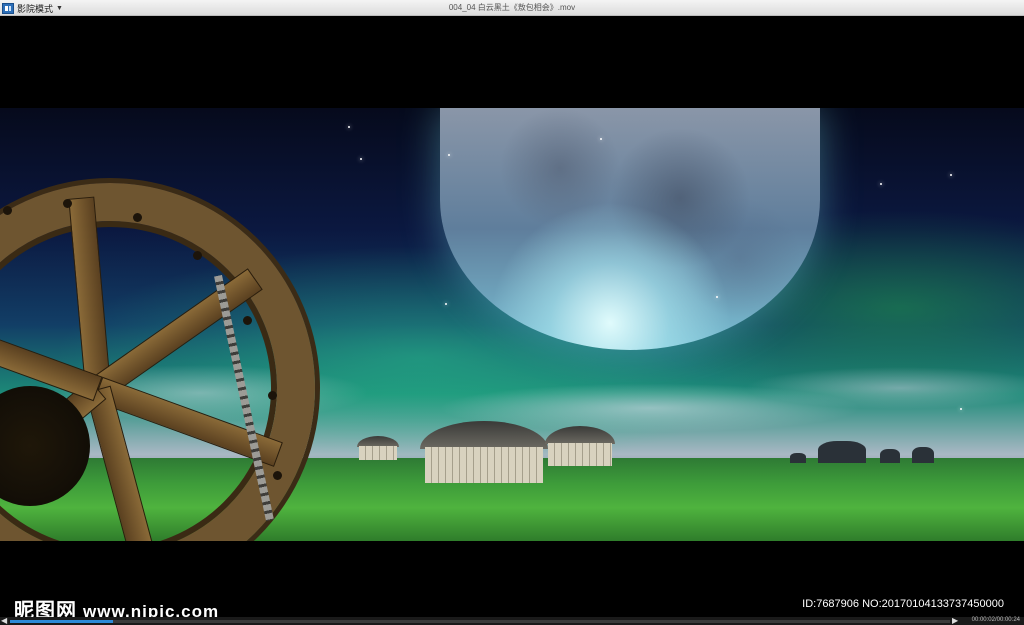 This screenshot has height=625, width=1024. Describe the element at coordinates (480, 621) in the screenshot. I see `seek-bar` at that location.